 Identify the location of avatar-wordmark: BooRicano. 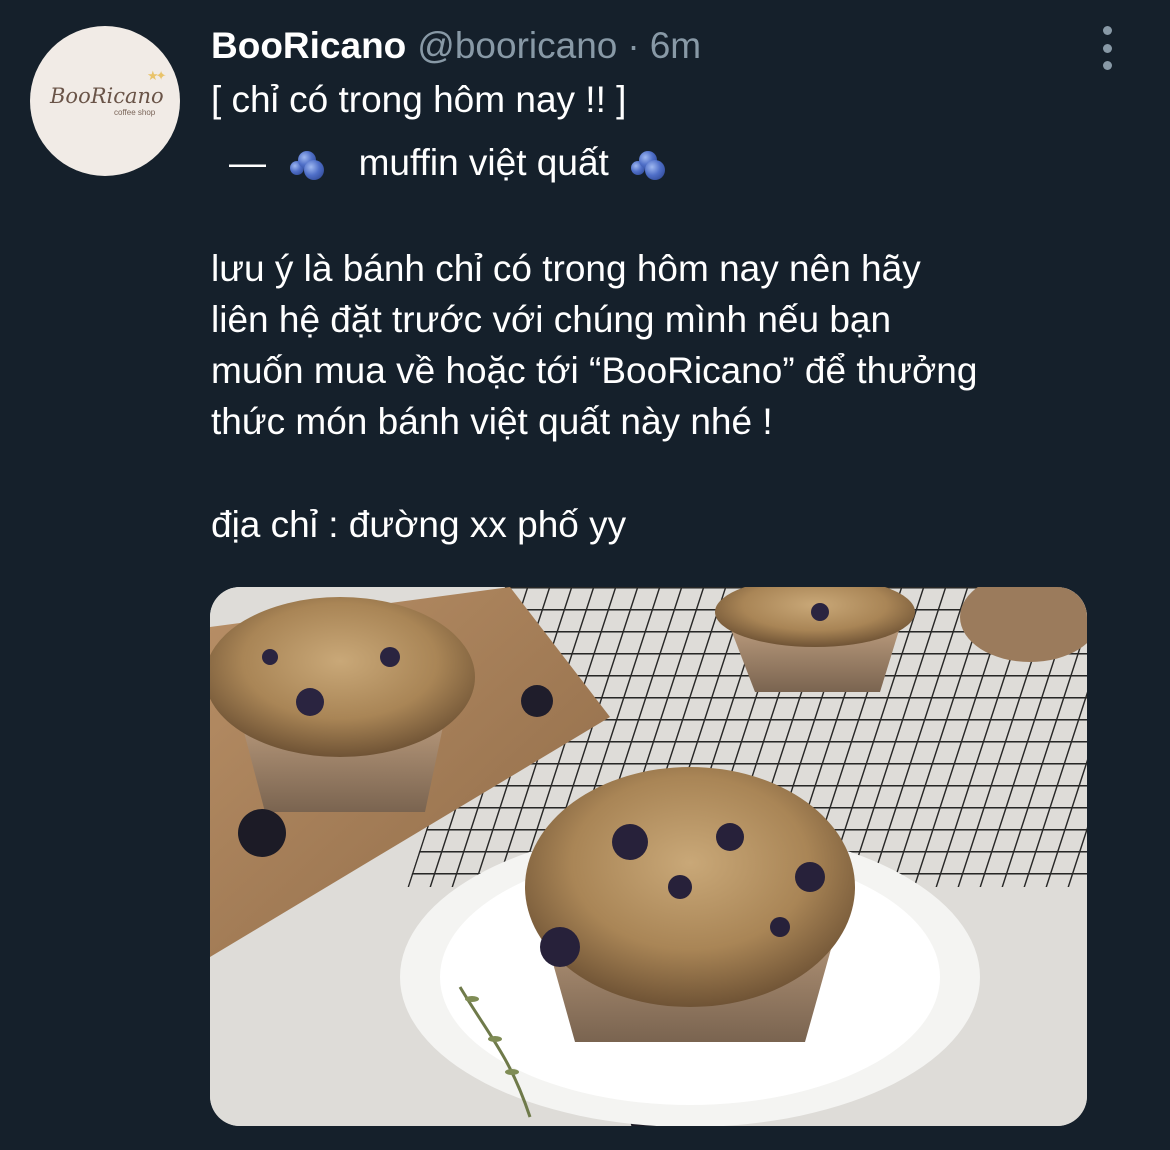
(107, 96).